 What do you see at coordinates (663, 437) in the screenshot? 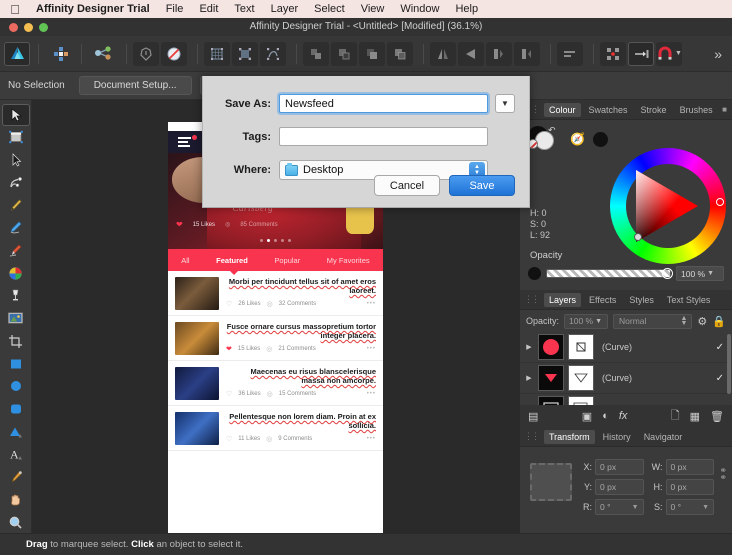
I see `tab-navigator: Navigator` at bounding box center [663, 437].